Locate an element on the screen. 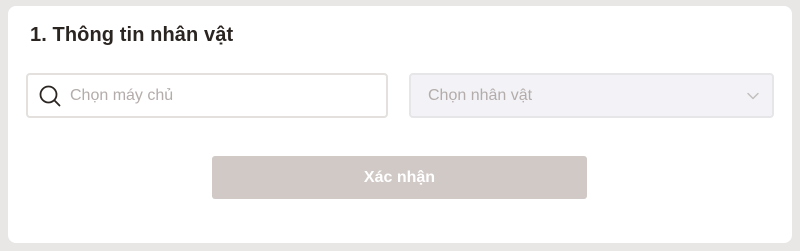 The height and width of the screenshot is (251, 800). search-icon is located at coordinates (50, 95).